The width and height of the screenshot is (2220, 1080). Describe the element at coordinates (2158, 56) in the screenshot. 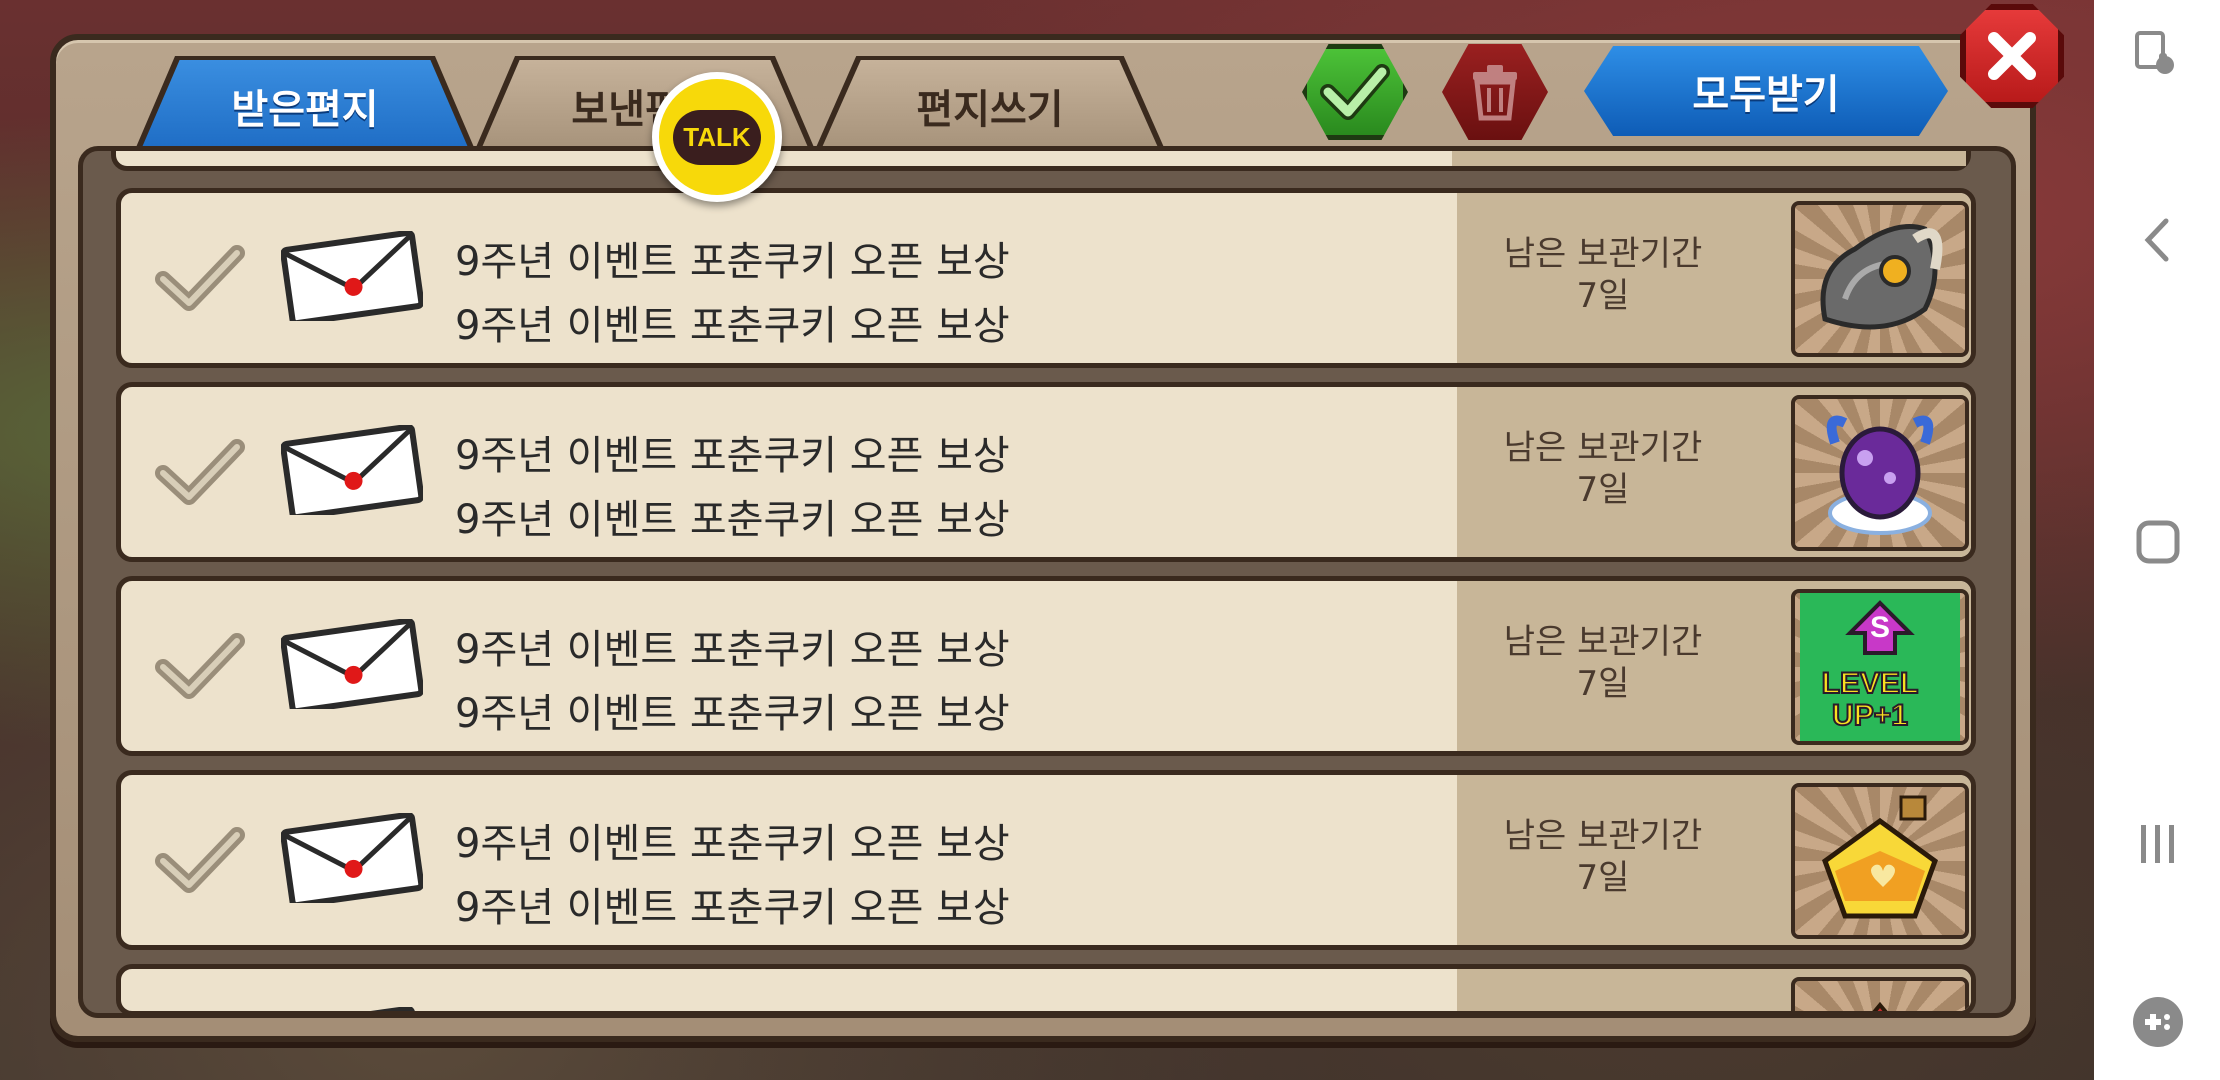

I see `screen-touch-icon` at that location.